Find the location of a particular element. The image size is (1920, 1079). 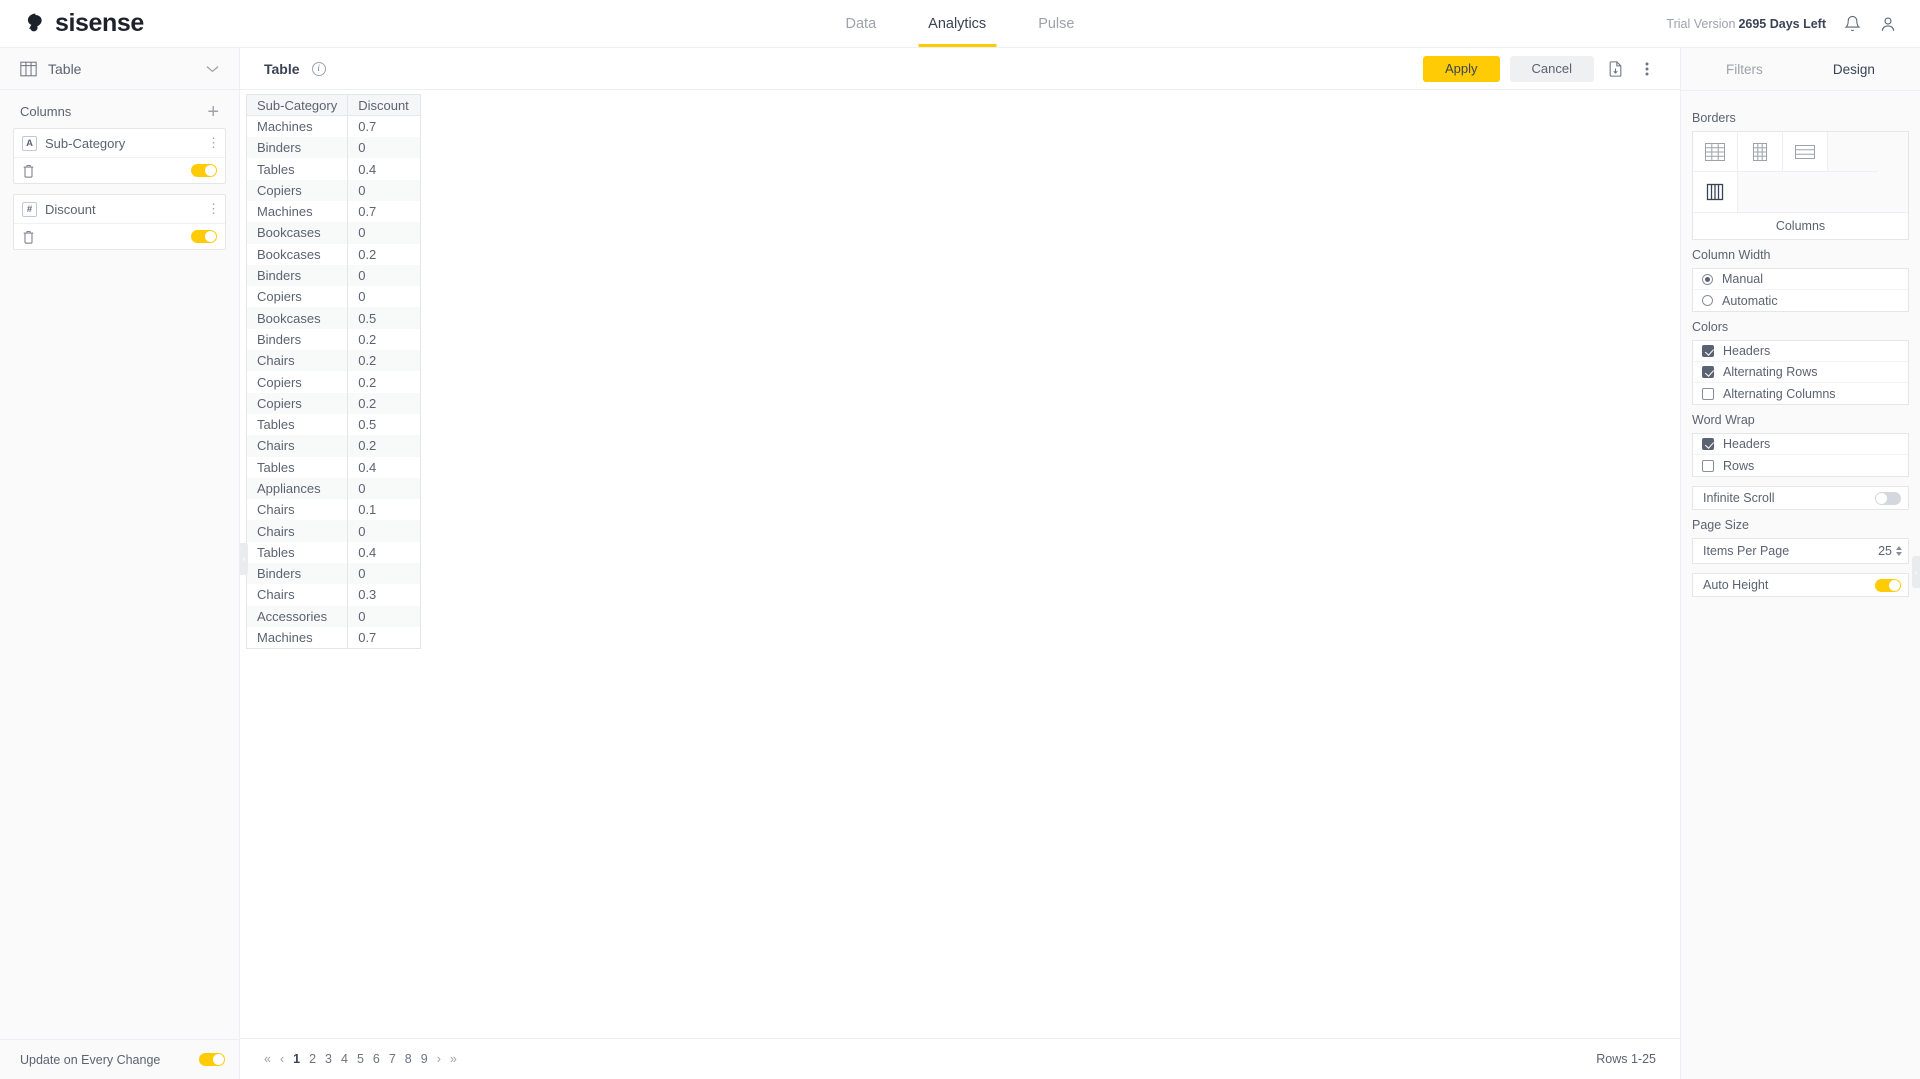

info-icon: i is located at coordinates (318, 68).